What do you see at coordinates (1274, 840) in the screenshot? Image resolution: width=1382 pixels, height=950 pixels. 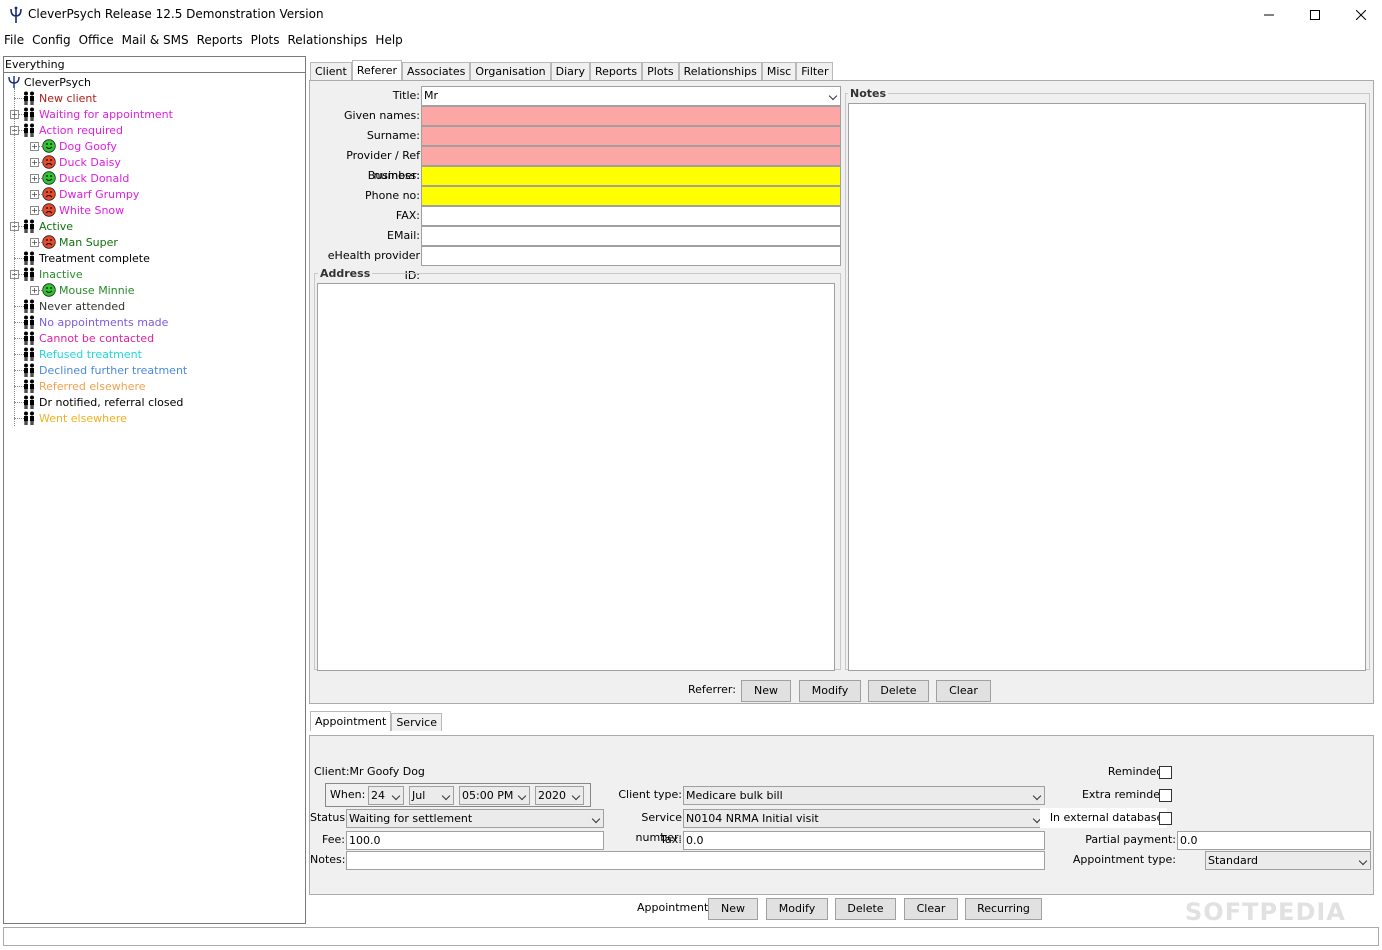 I see `partial-payment-input: 0.0` at bounding box center [1274, 840].